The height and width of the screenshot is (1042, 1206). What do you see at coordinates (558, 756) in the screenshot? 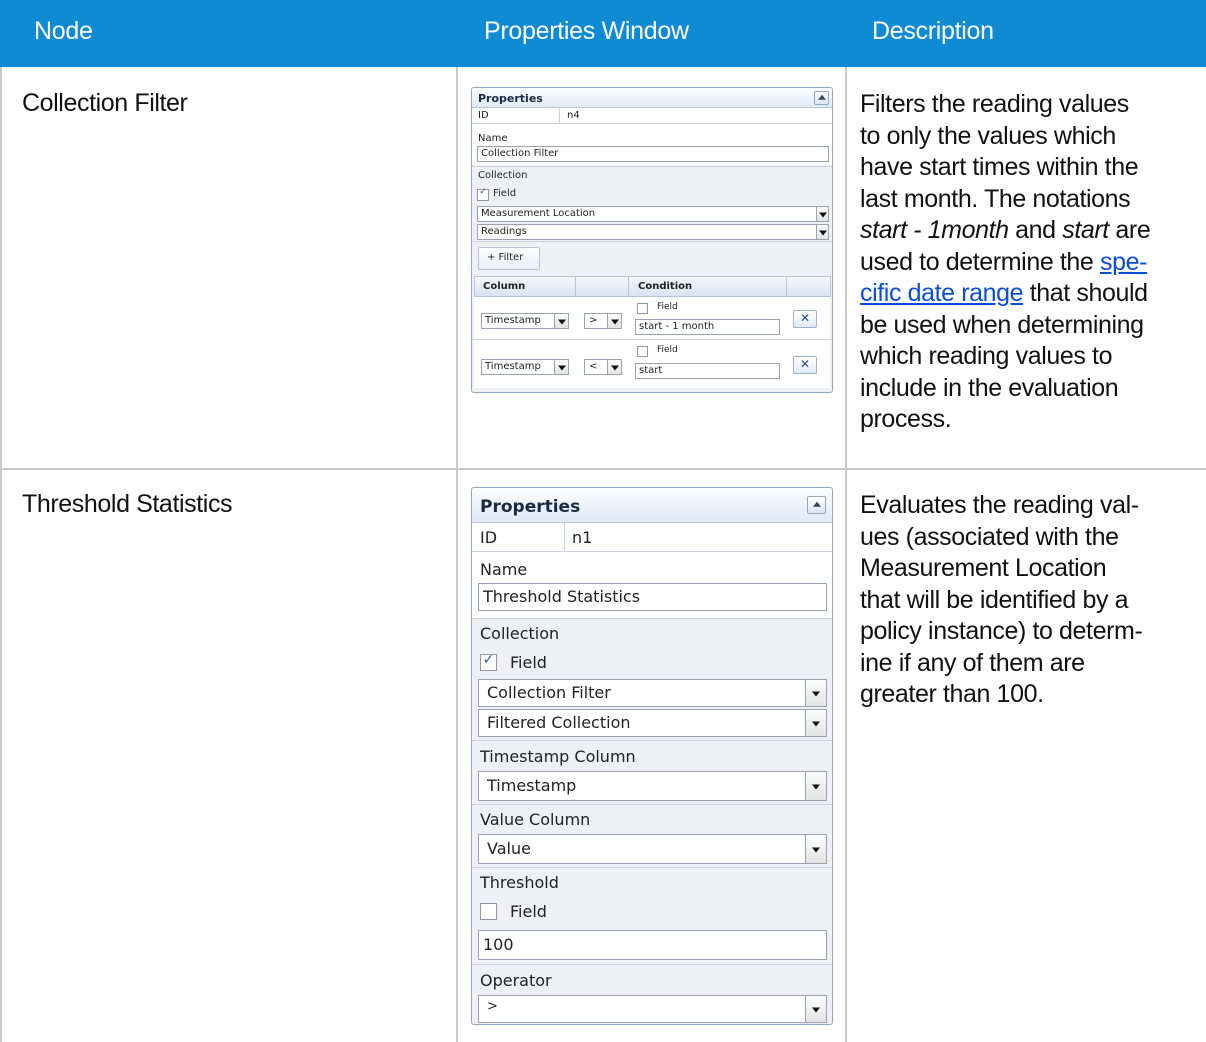
I see `timestamp-column-label: Timestamp Column` at bounding box center [558, 756].